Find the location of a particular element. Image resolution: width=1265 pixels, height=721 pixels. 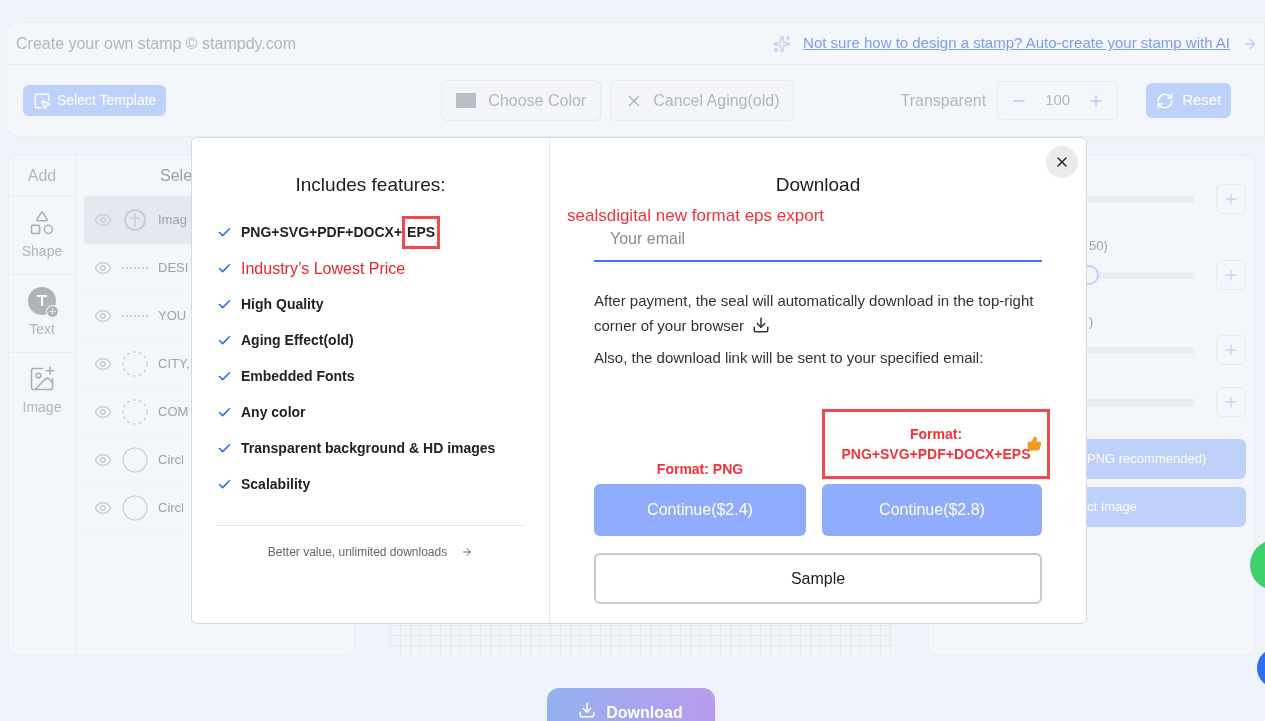

emblem-icon is located at coordinates (135, 220).